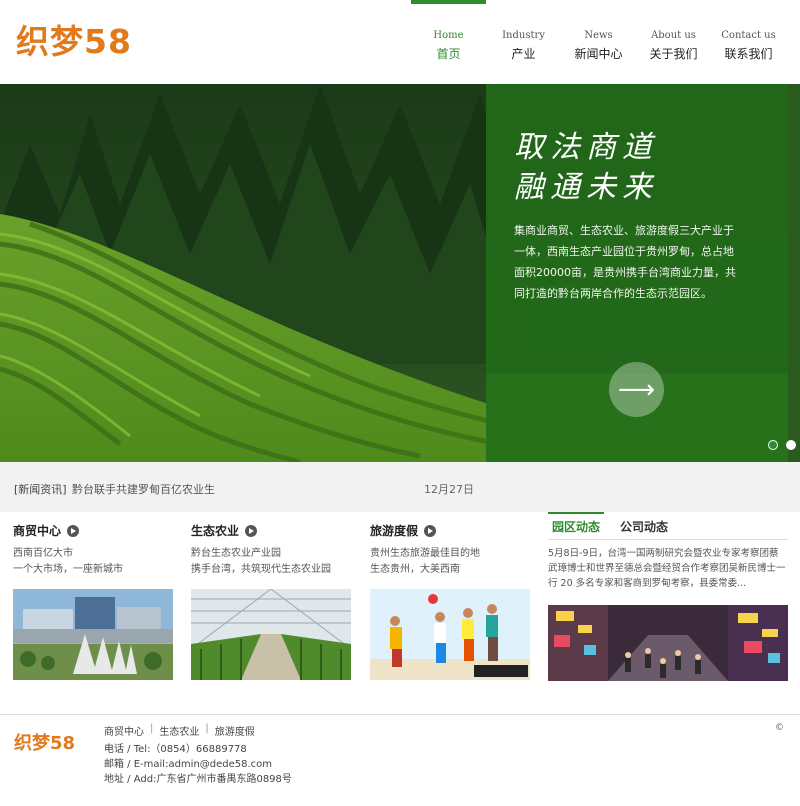  What do you see at coordinates (40, 489) in the screenshot?
I see `ticker-tag: [新闻资讯]` at bounding box center [40, 489].